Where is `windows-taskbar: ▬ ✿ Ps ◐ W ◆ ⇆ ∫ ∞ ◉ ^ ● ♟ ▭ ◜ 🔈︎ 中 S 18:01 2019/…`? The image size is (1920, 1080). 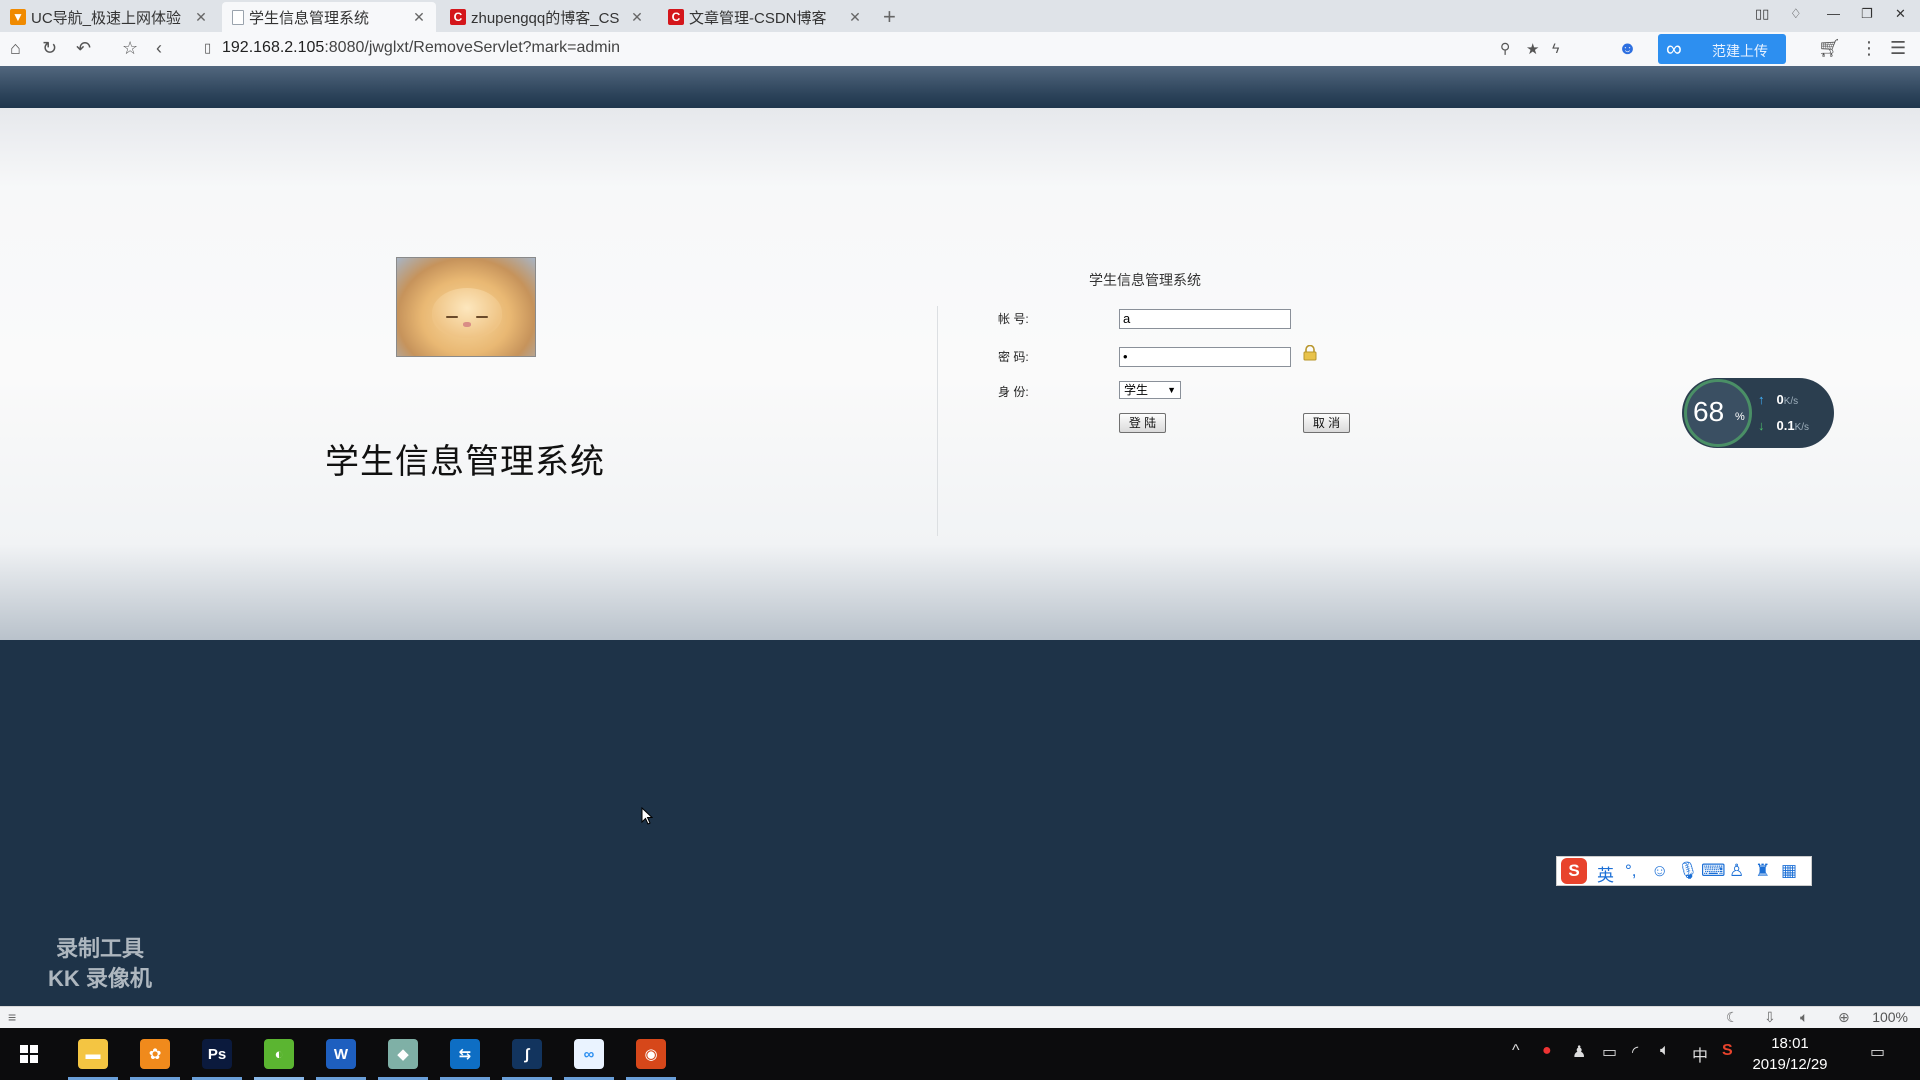
windows-taskbar: ▬ ✿ Ps ◐ W ◆ ⇆ ∫ ∞ ◉ ^ ● ♟ ▭ ◜ 🔈︎ 中 S 18:01 2019/… is located at coordinates (960, 1054).